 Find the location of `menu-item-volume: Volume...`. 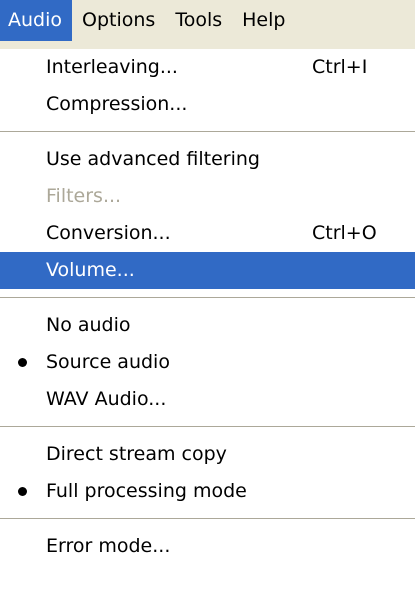

menu-item-volume: Volume... is located at coordinates (207, 270).